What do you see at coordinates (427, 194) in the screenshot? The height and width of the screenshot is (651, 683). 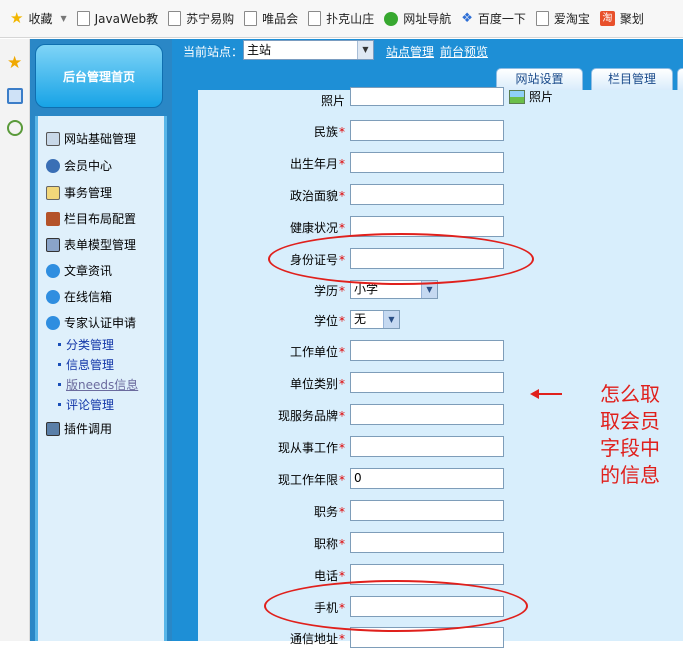 I see `political-status-input` at bounding box center [427, 194].